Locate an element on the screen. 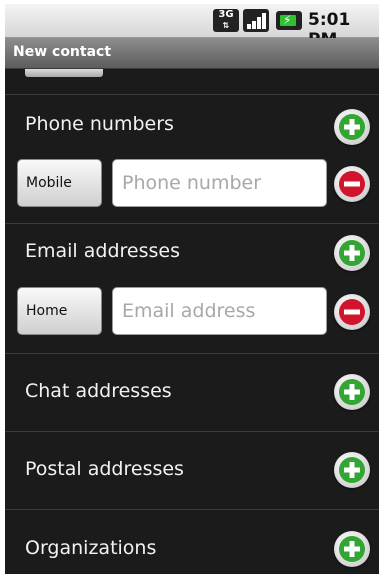 This screenshot has height=578, width=383. add-postal-button is located at coordinates (352, 470).